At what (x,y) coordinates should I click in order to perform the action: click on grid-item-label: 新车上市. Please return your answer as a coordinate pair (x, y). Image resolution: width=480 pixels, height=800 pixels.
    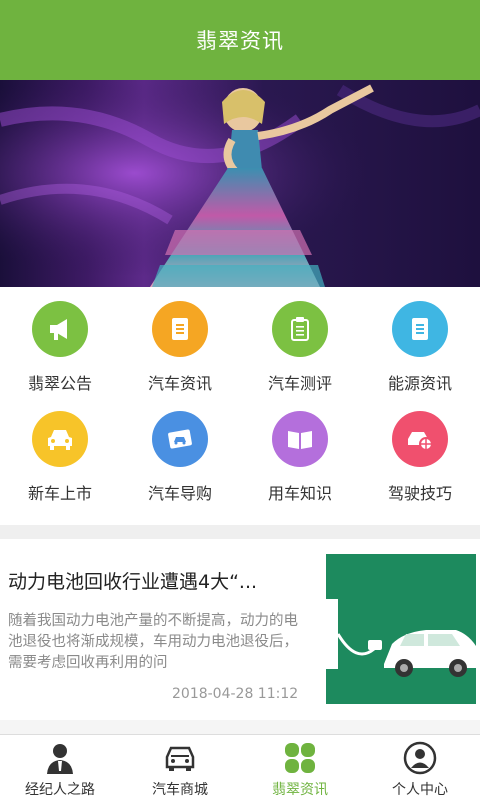
    Looking at the image, I should click on (59, 493).